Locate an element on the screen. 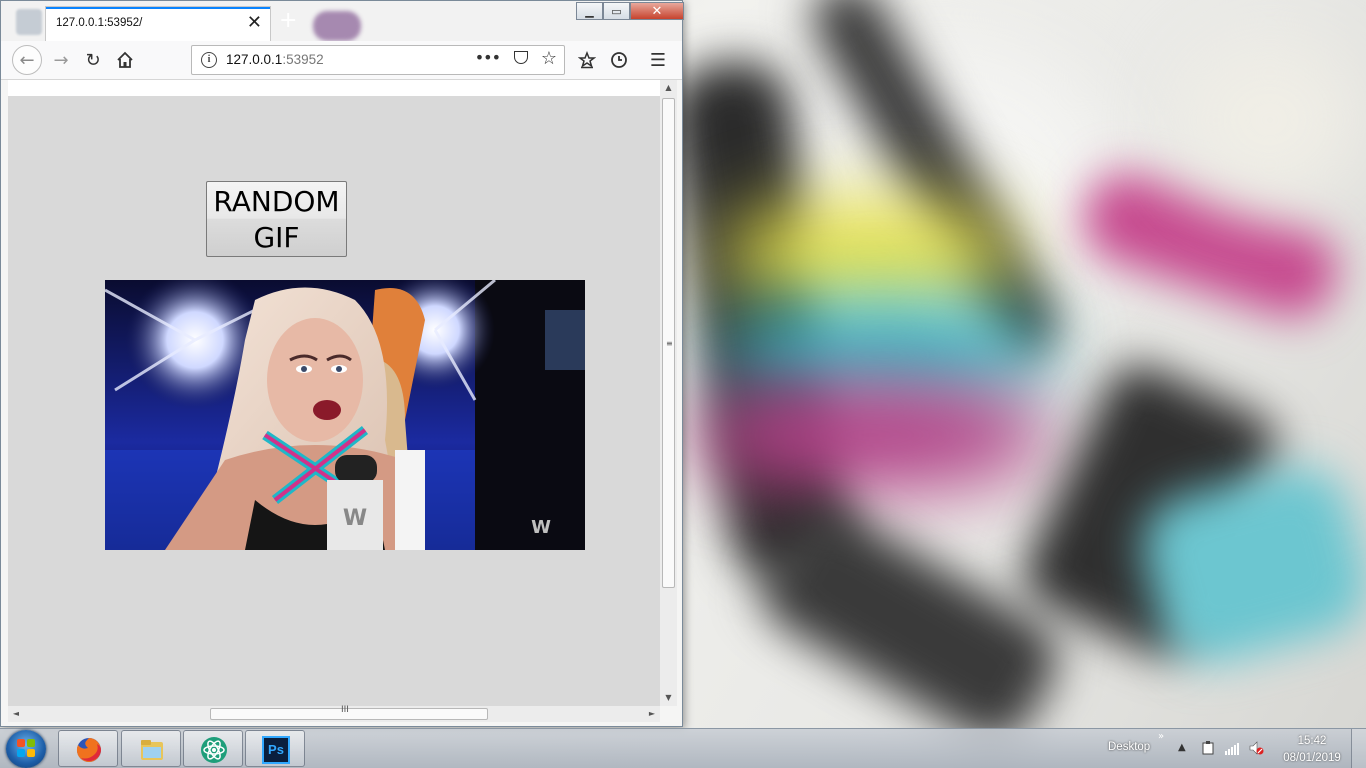  back-arrow-icon: ← is located at coordinates (27, 60).